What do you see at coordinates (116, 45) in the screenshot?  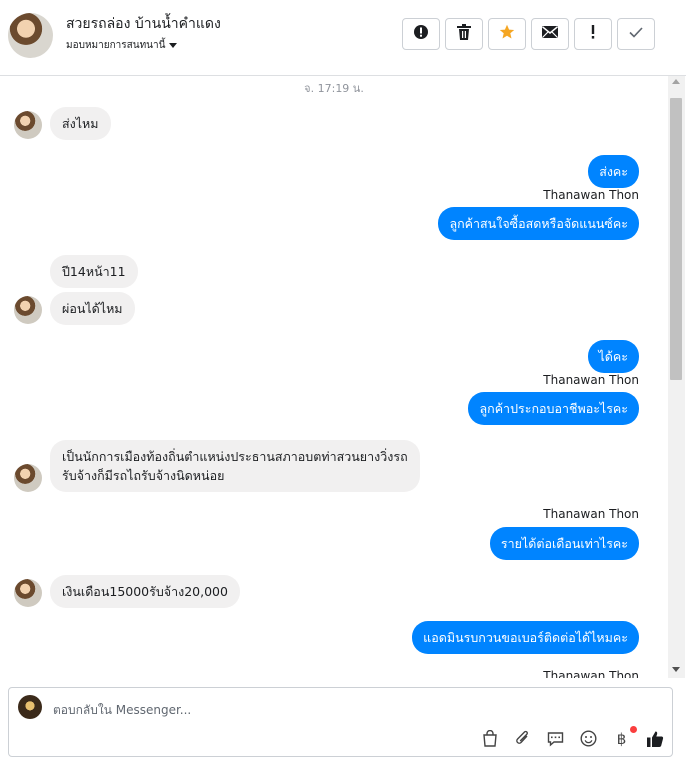 I see `assign-label: มอบหมายการสนทนานี้` at bounding box center [116, 45].